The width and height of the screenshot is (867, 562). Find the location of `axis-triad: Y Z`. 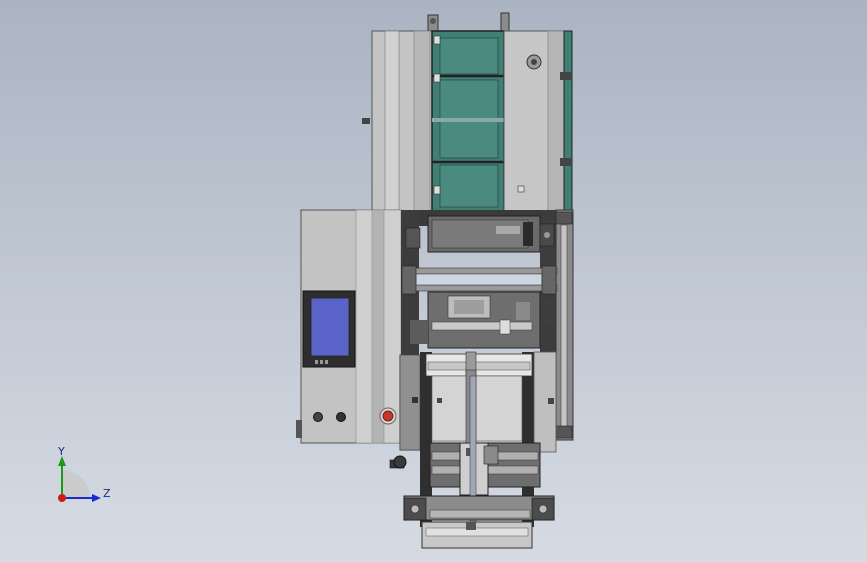

axis-triad: Y Z is located at coordinates (84, 473).